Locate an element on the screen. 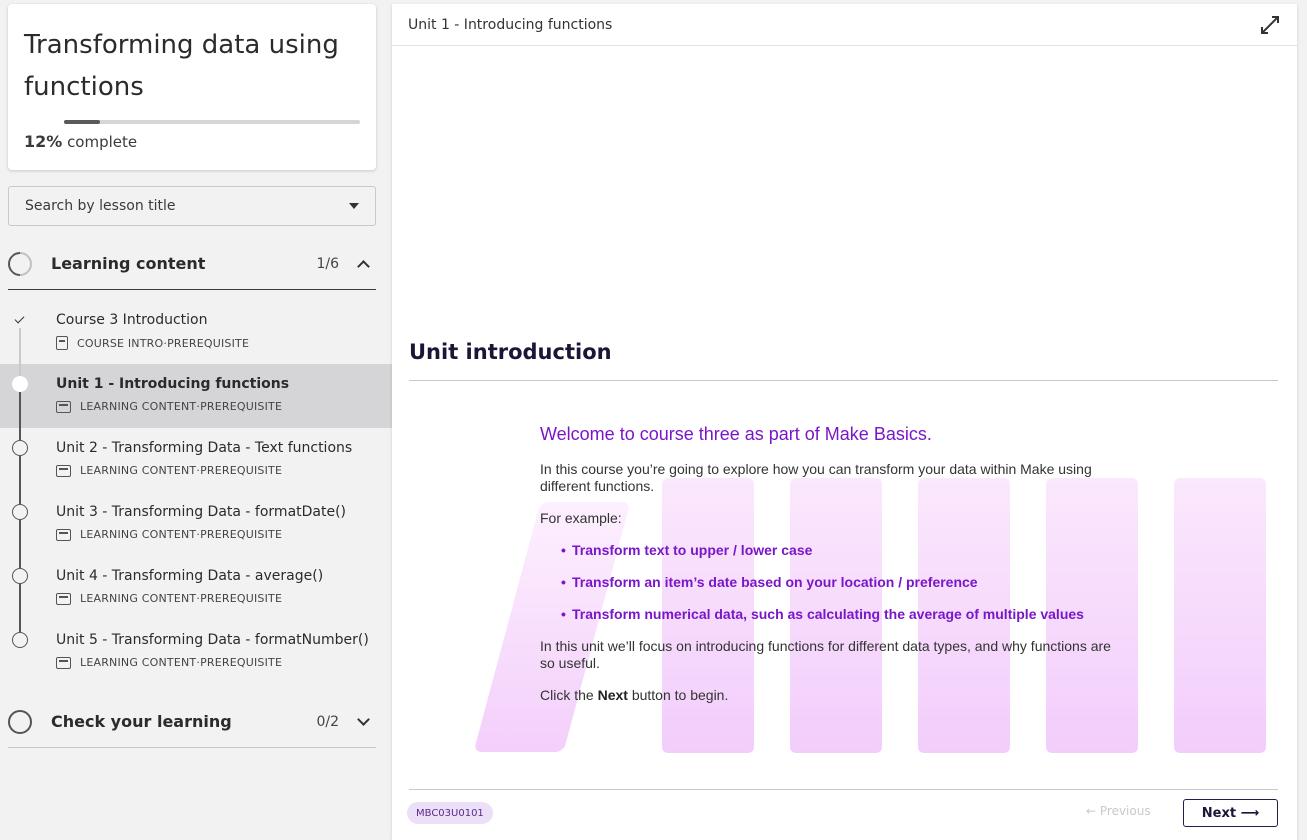 The height and width of the screenshot is (840, 1307). cta-next-word: Next is located at coordinates (612, 695).